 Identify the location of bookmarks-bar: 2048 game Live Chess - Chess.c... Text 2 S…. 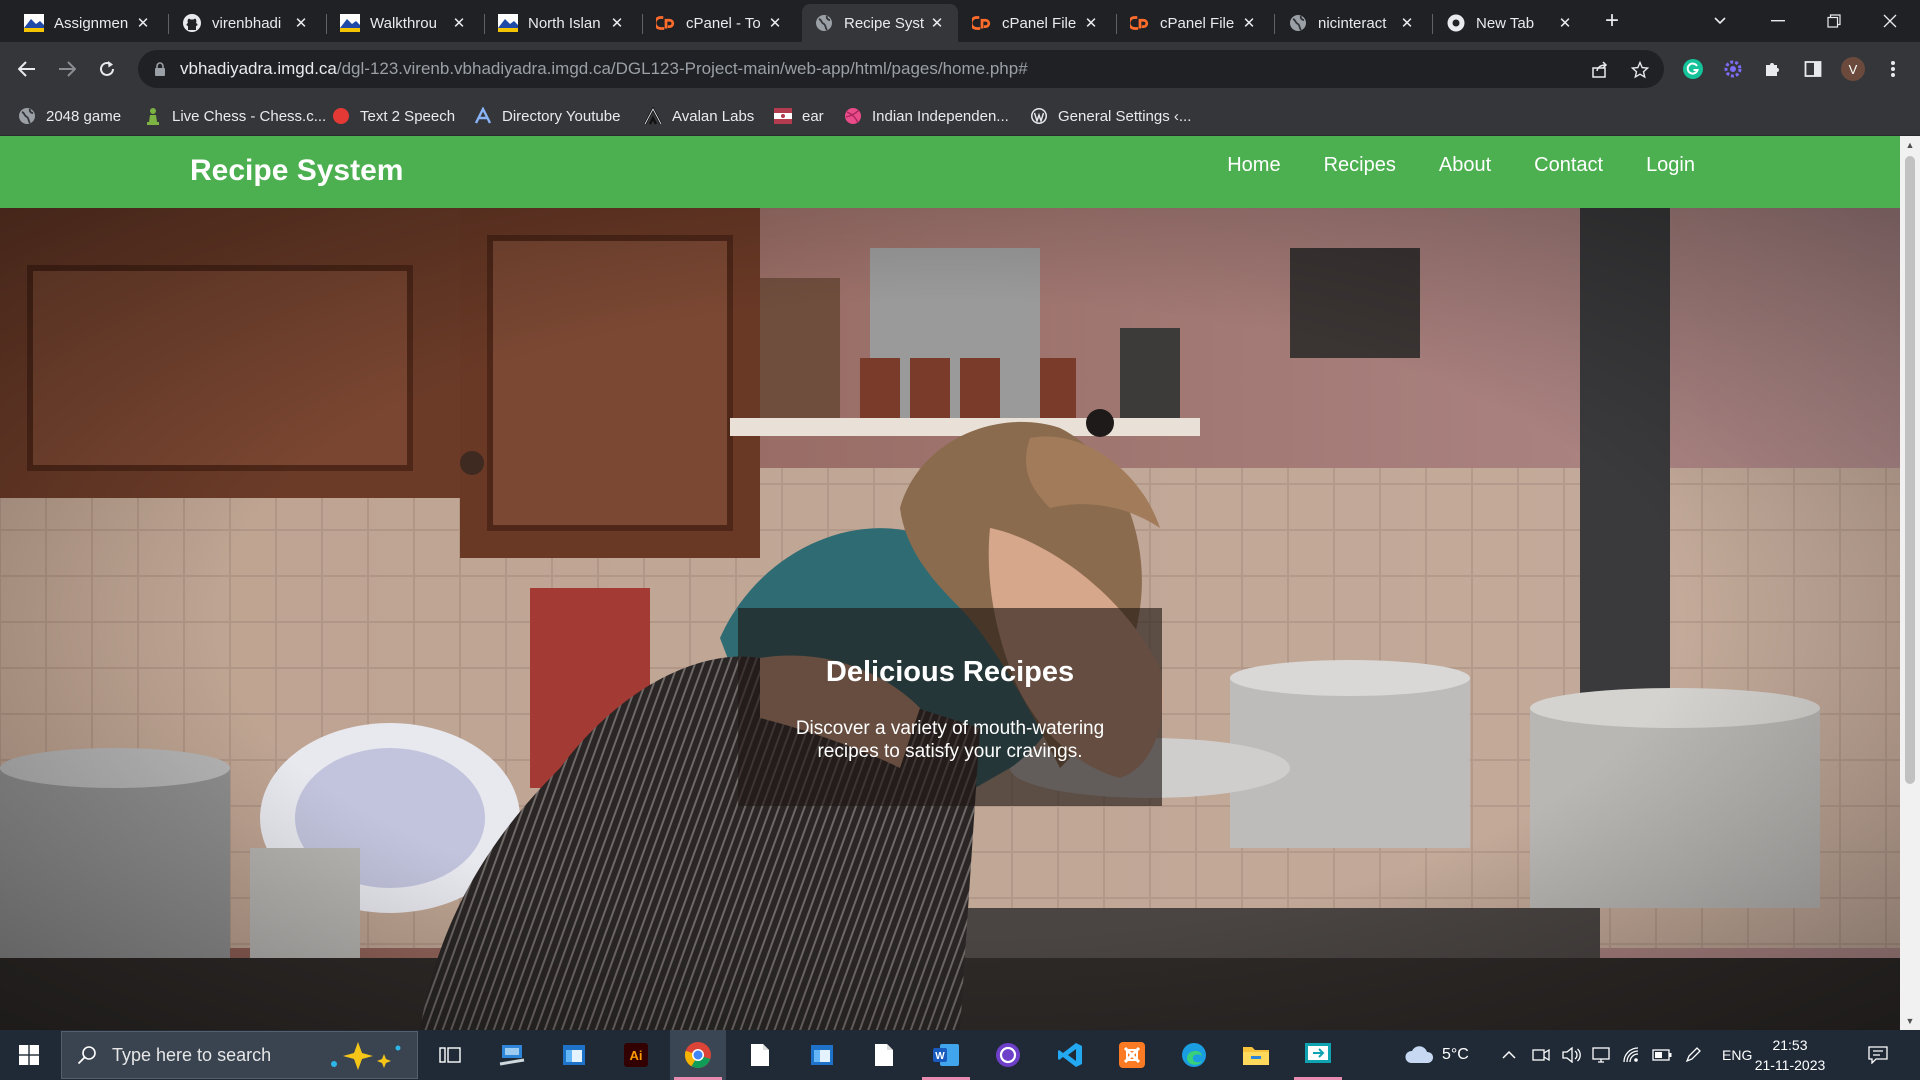
(960, 116).